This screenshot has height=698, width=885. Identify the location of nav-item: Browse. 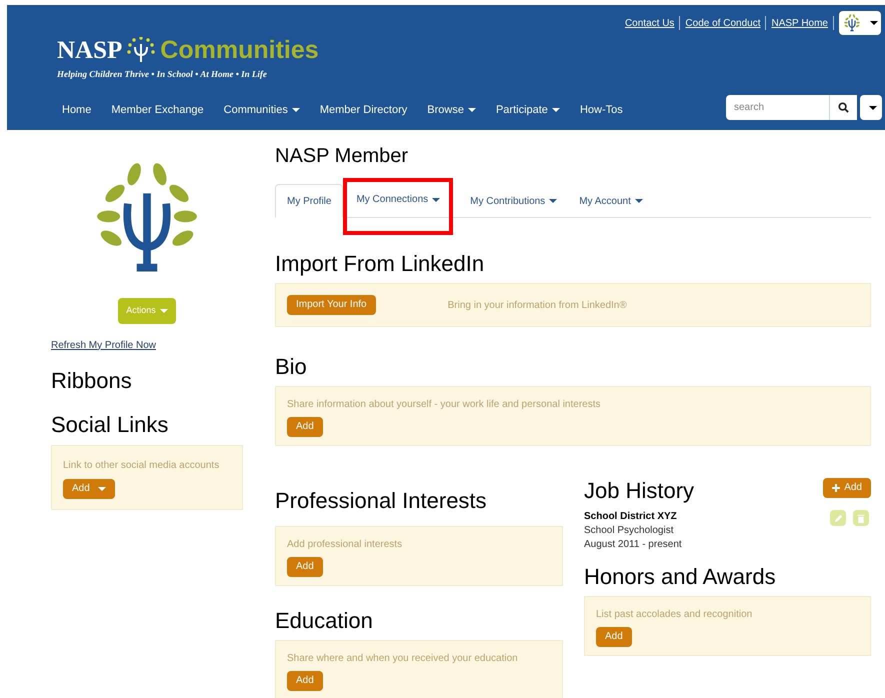
(451, 110).